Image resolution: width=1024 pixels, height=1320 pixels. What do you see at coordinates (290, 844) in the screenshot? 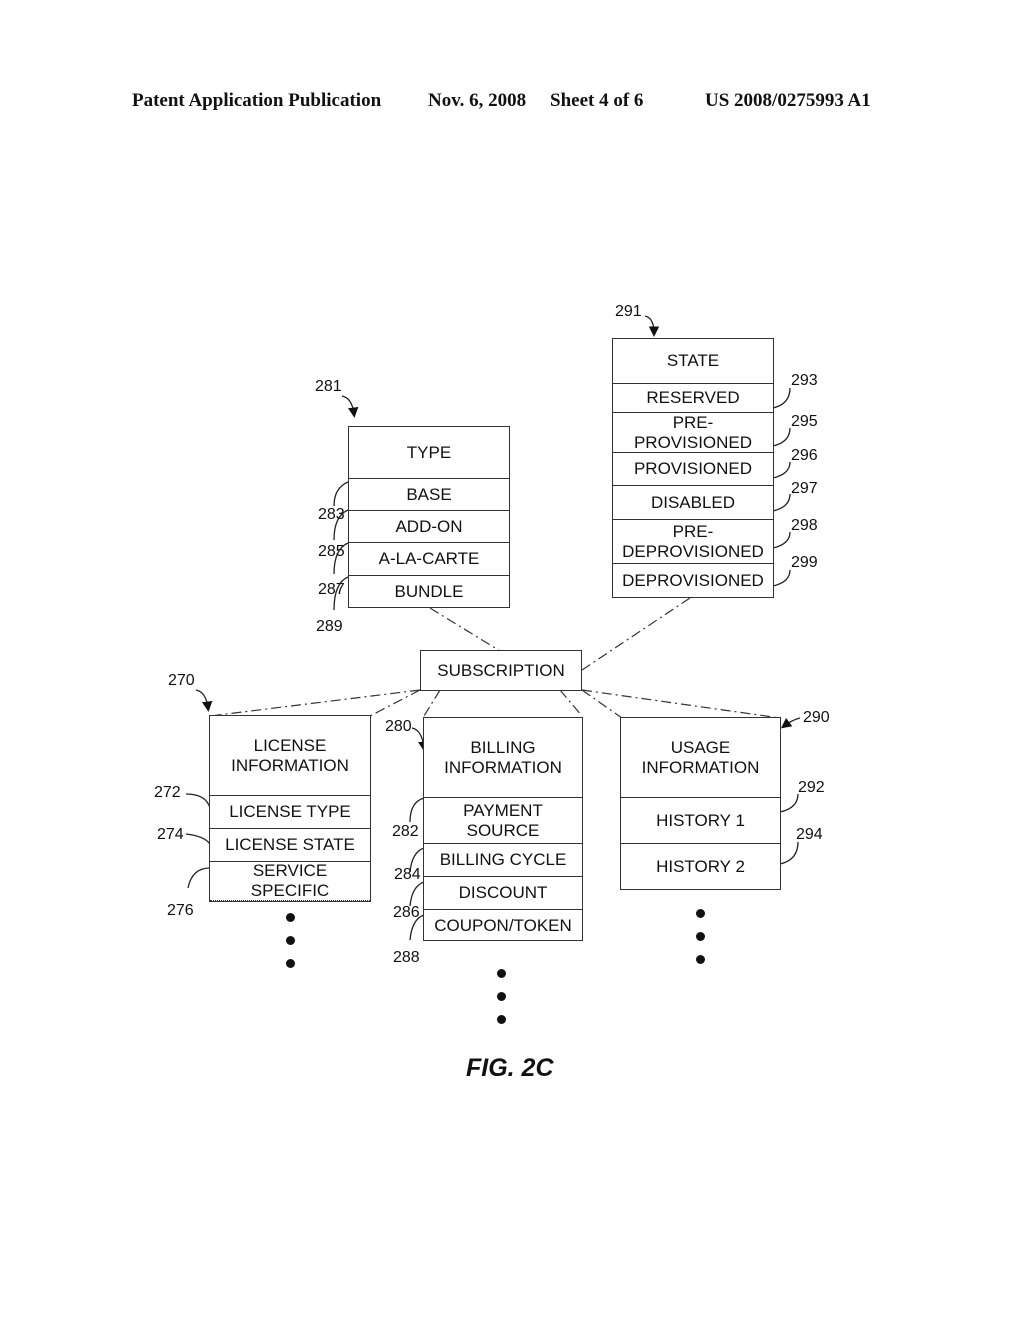
I see `license-row-state: LICENSE STATE` at bounding box center [290, 844].